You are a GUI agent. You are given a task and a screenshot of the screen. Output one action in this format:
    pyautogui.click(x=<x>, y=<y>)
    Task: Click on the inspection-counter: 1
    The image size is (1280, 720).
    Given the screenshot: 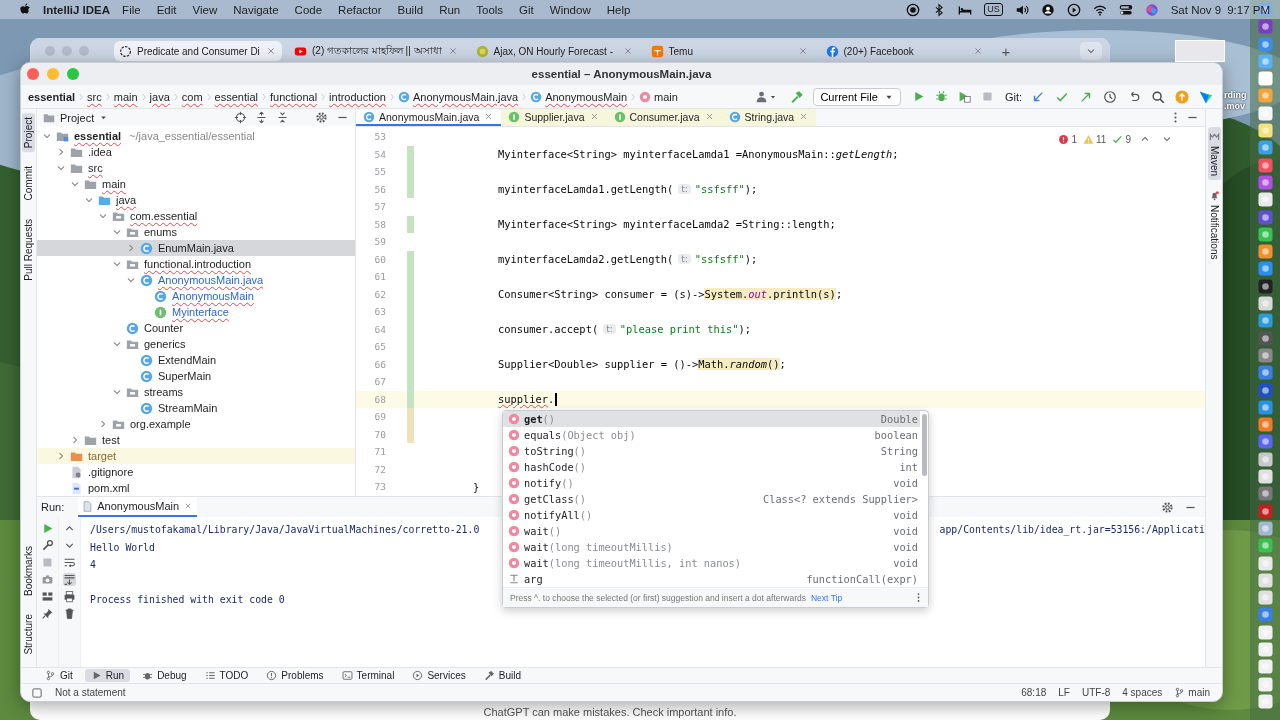 What is the action you would take?
    pyautogui.click(x=1068, y=139)
    